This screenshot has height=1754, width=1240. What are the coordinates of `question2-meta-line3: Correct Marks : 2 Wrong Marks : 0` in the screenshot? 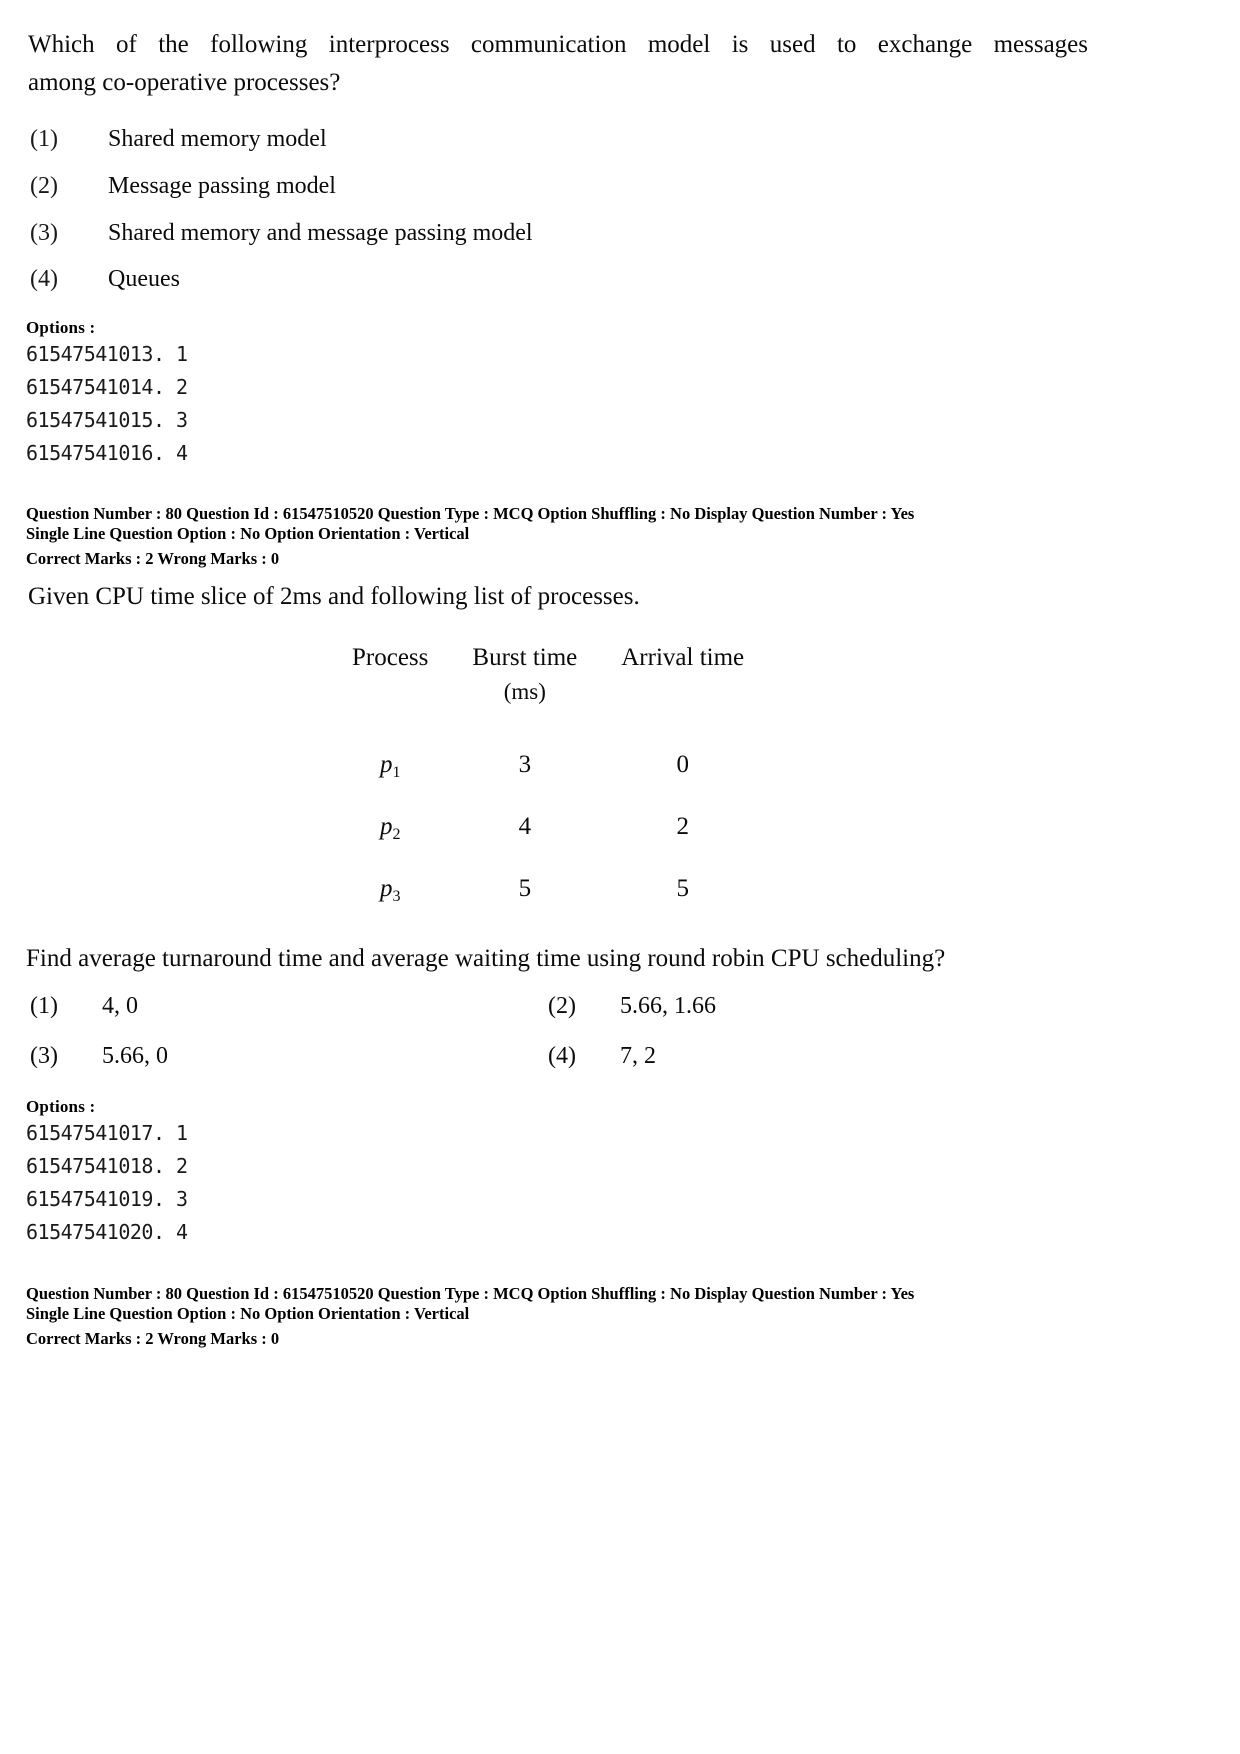 It's located at (153, 1338).